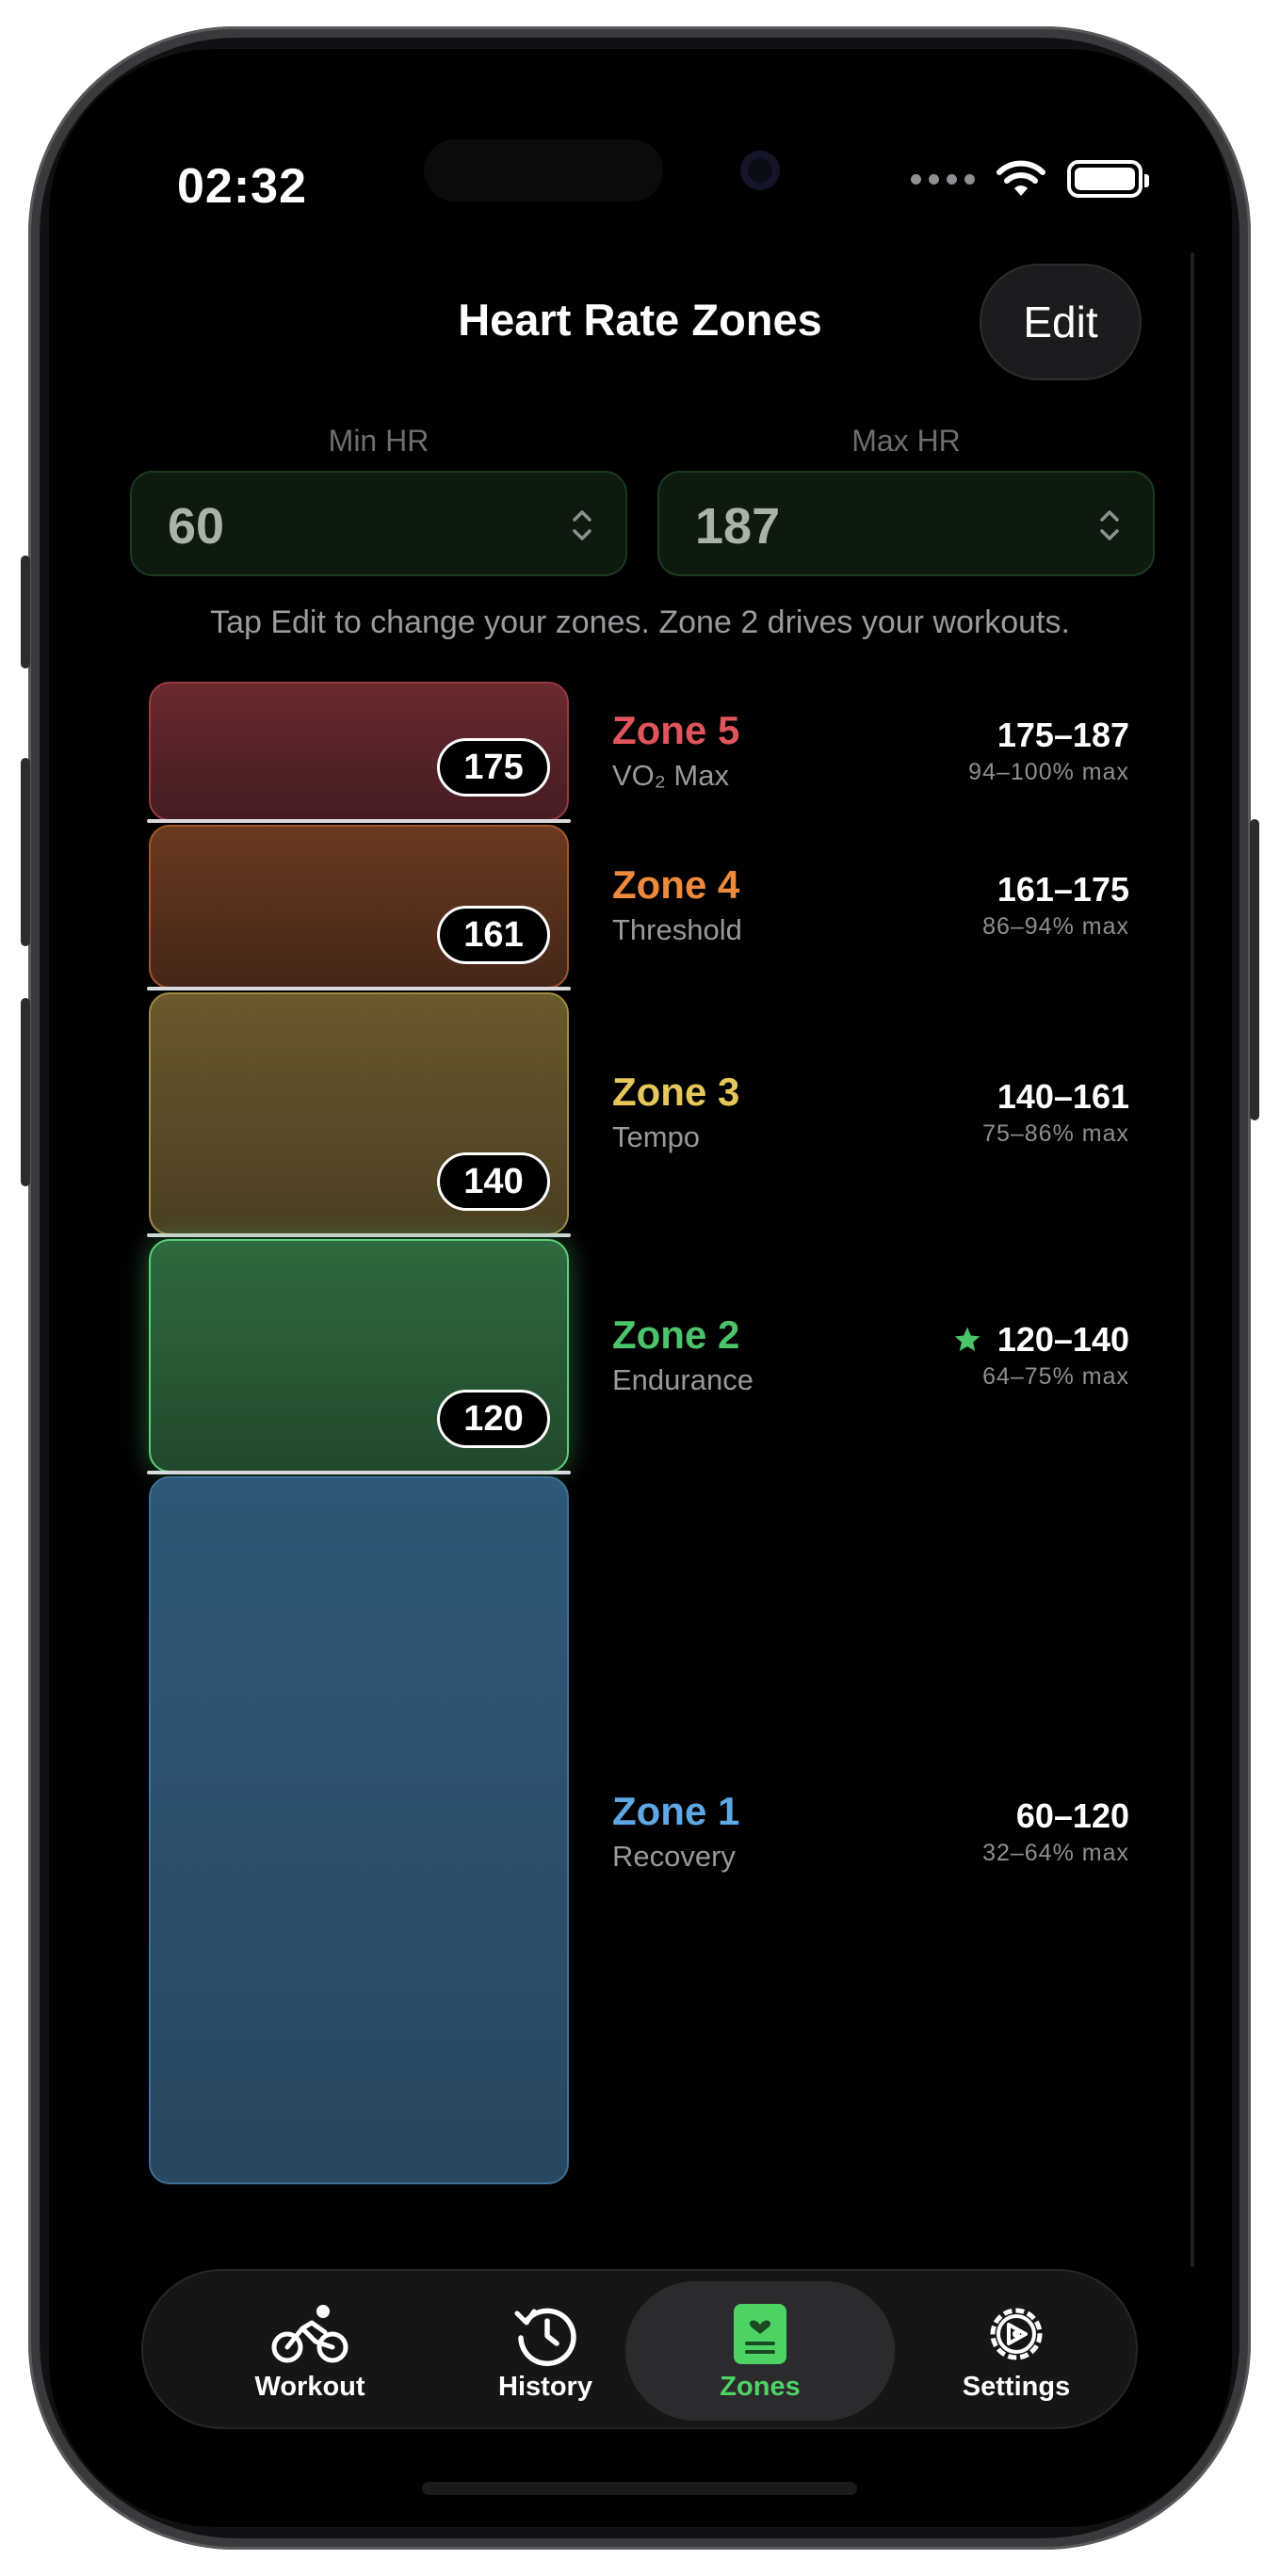 The height and width of the screenshot is (2576, 1280). I want to click on zone-2-range: 120–140, so click(1040, 1340).